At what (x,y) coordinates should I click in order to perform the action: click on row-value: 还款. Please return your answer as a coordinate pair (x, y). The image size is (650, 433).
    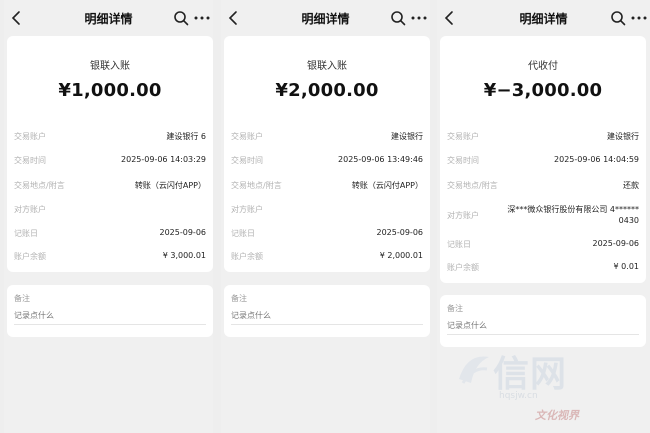
    Looking at the image, I should click on (631, 185).